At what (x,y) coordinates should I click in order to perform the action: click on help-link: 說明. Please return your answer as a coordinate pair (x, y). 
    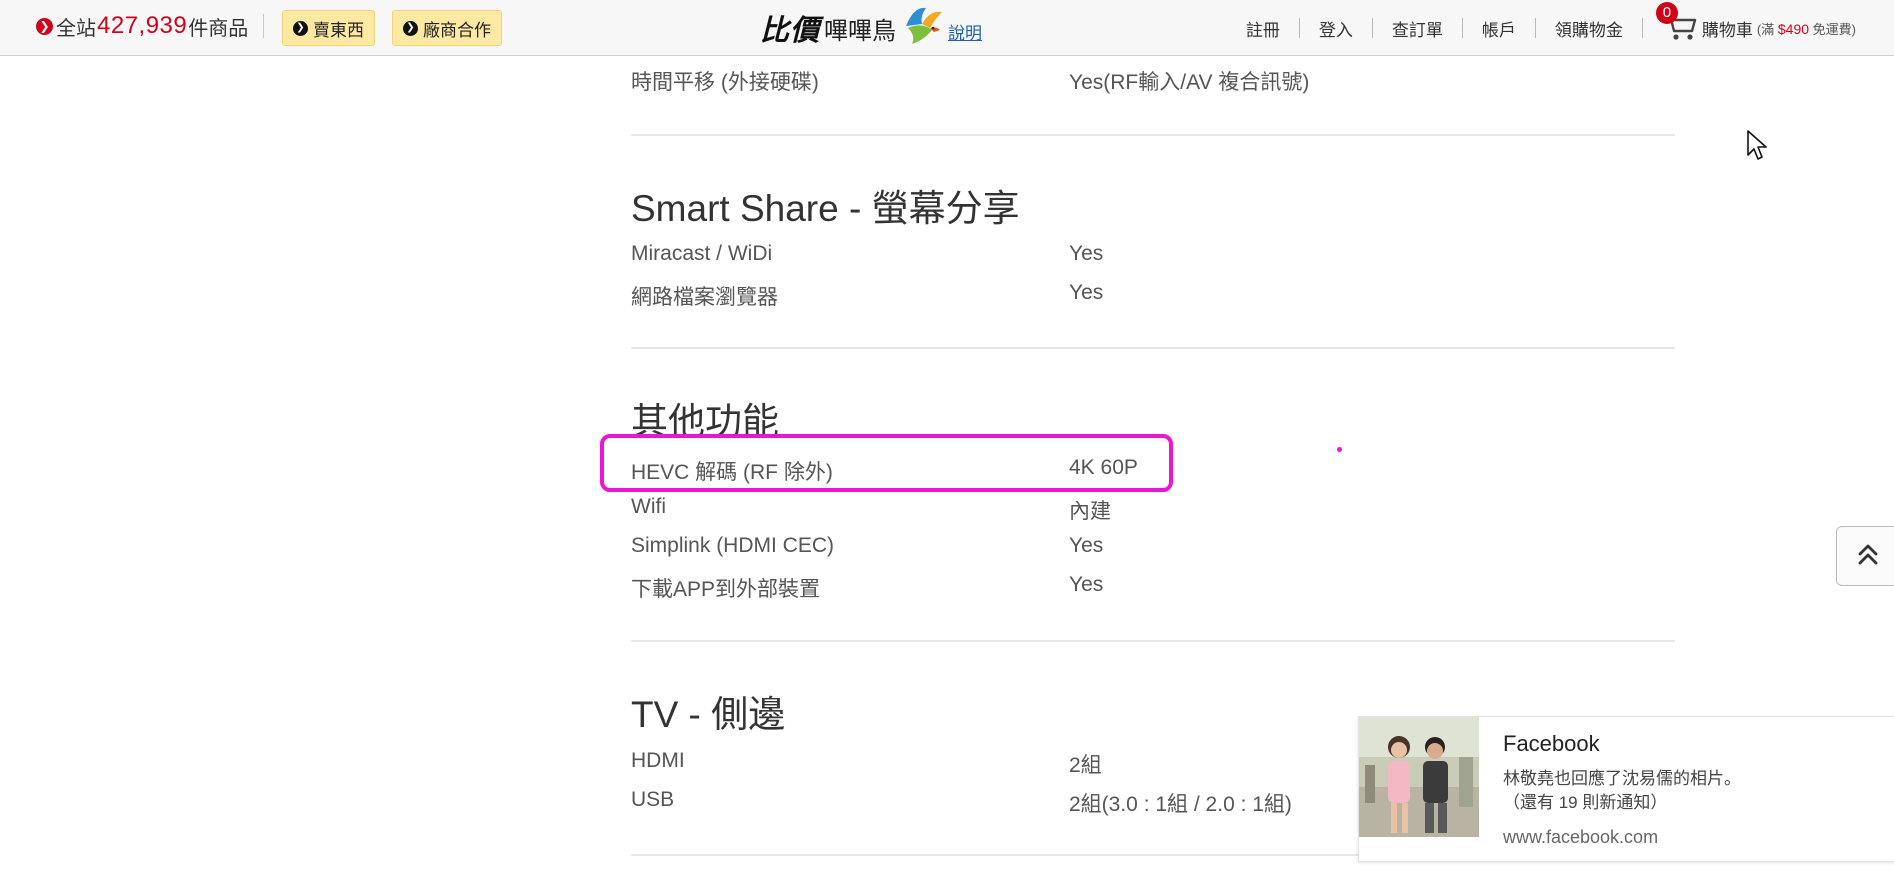
    Looking at the image, I should click on (965, 31).